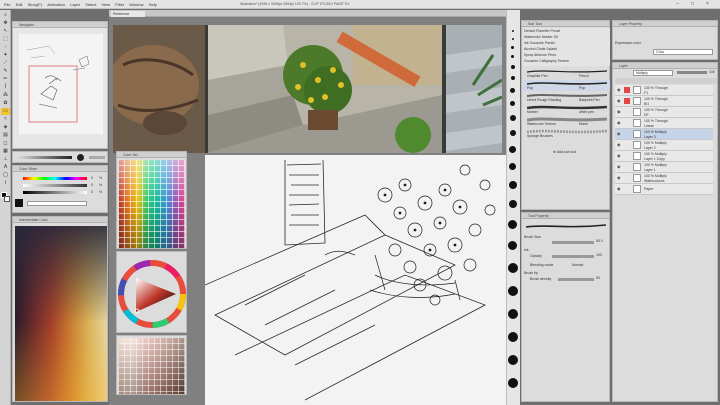  What do you see at coordinates (5, 175) in the screenshot?
I see `balloon-tool-icon: ◯` at bounding box center [5, 175].